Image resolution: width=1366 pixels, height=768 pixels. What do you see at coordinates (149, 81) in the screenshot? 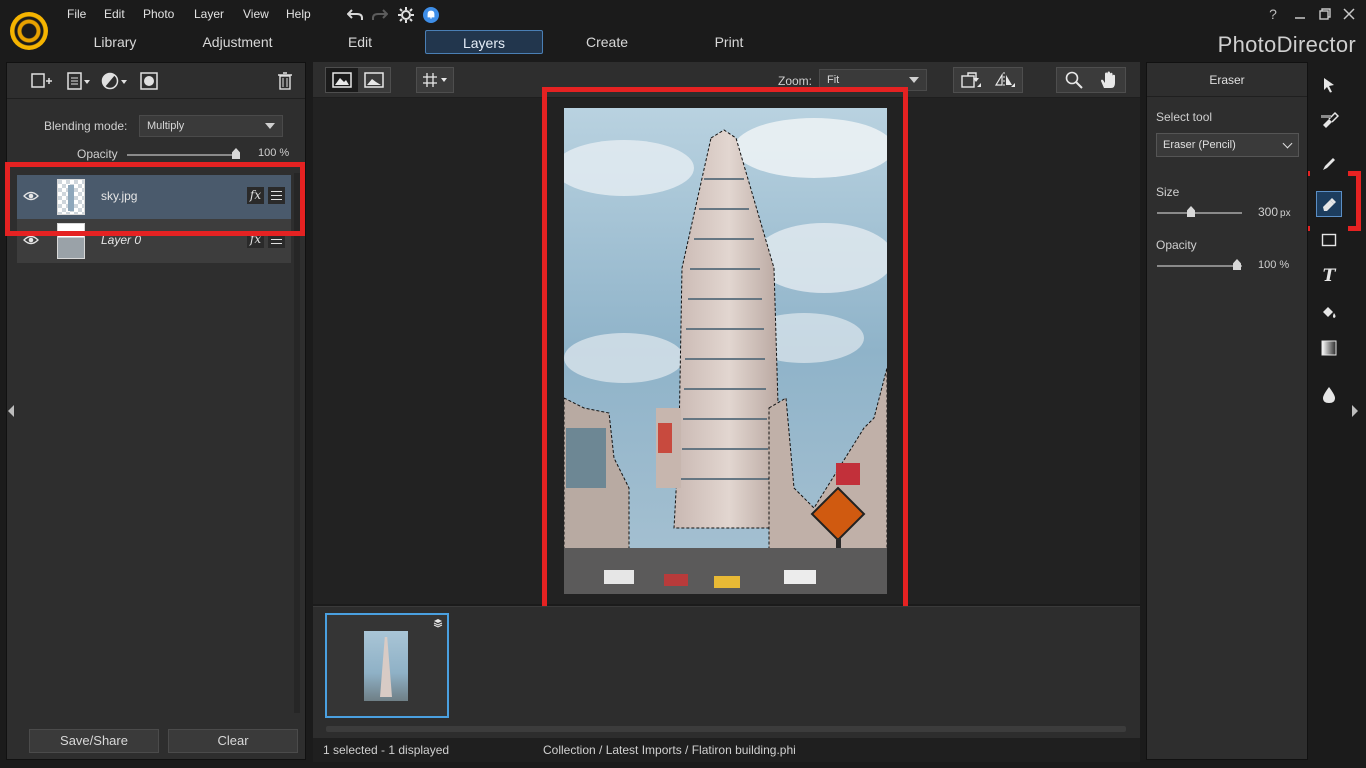
I see `mask-icon` at bounding box center [149, 81].